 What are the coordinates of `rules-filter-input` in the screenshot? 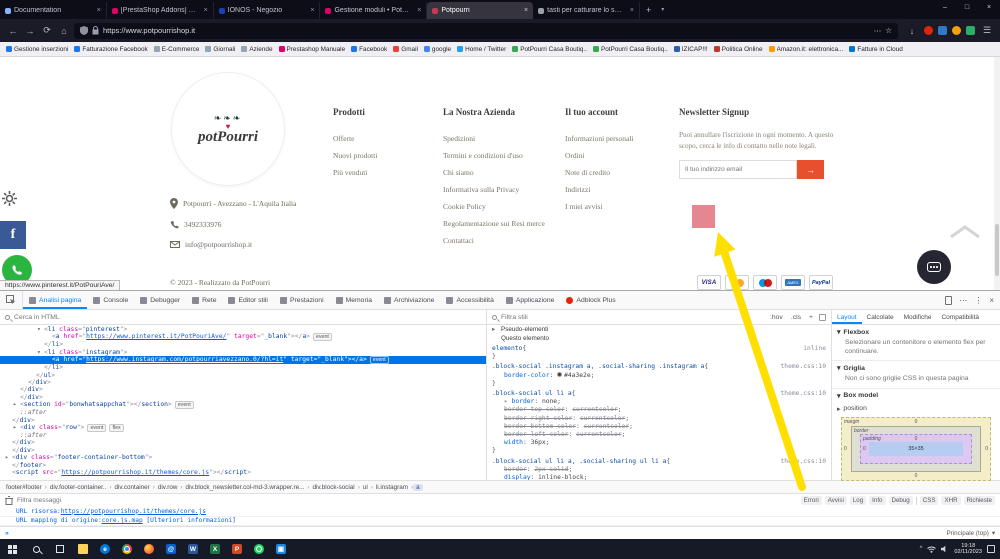 It's located at (632, 317).